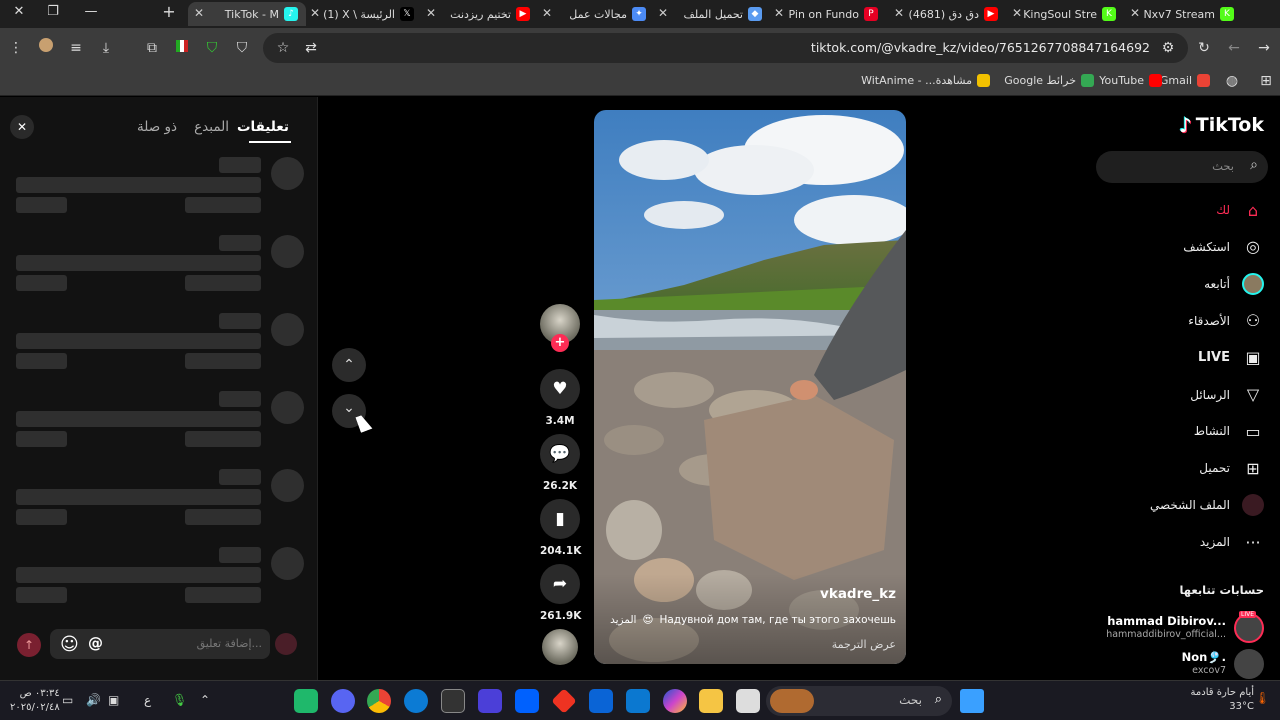  I want to click on file-explorer-icon, so click(711, 701).